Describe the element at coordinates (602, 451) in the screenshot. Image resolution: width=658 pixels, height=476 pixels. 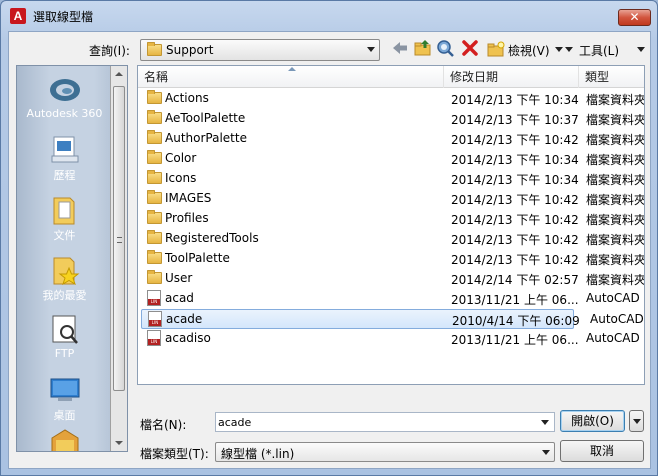
I see `cancel-button: 取消` at that location.